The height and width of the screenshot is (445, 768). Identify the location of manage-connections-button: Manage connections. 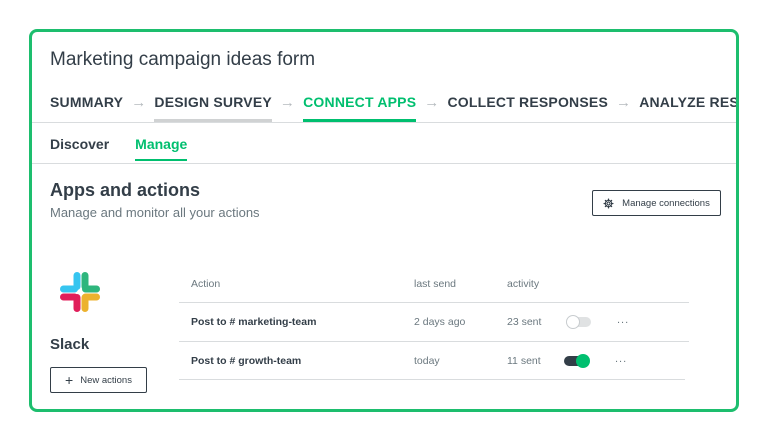
(656, 203).